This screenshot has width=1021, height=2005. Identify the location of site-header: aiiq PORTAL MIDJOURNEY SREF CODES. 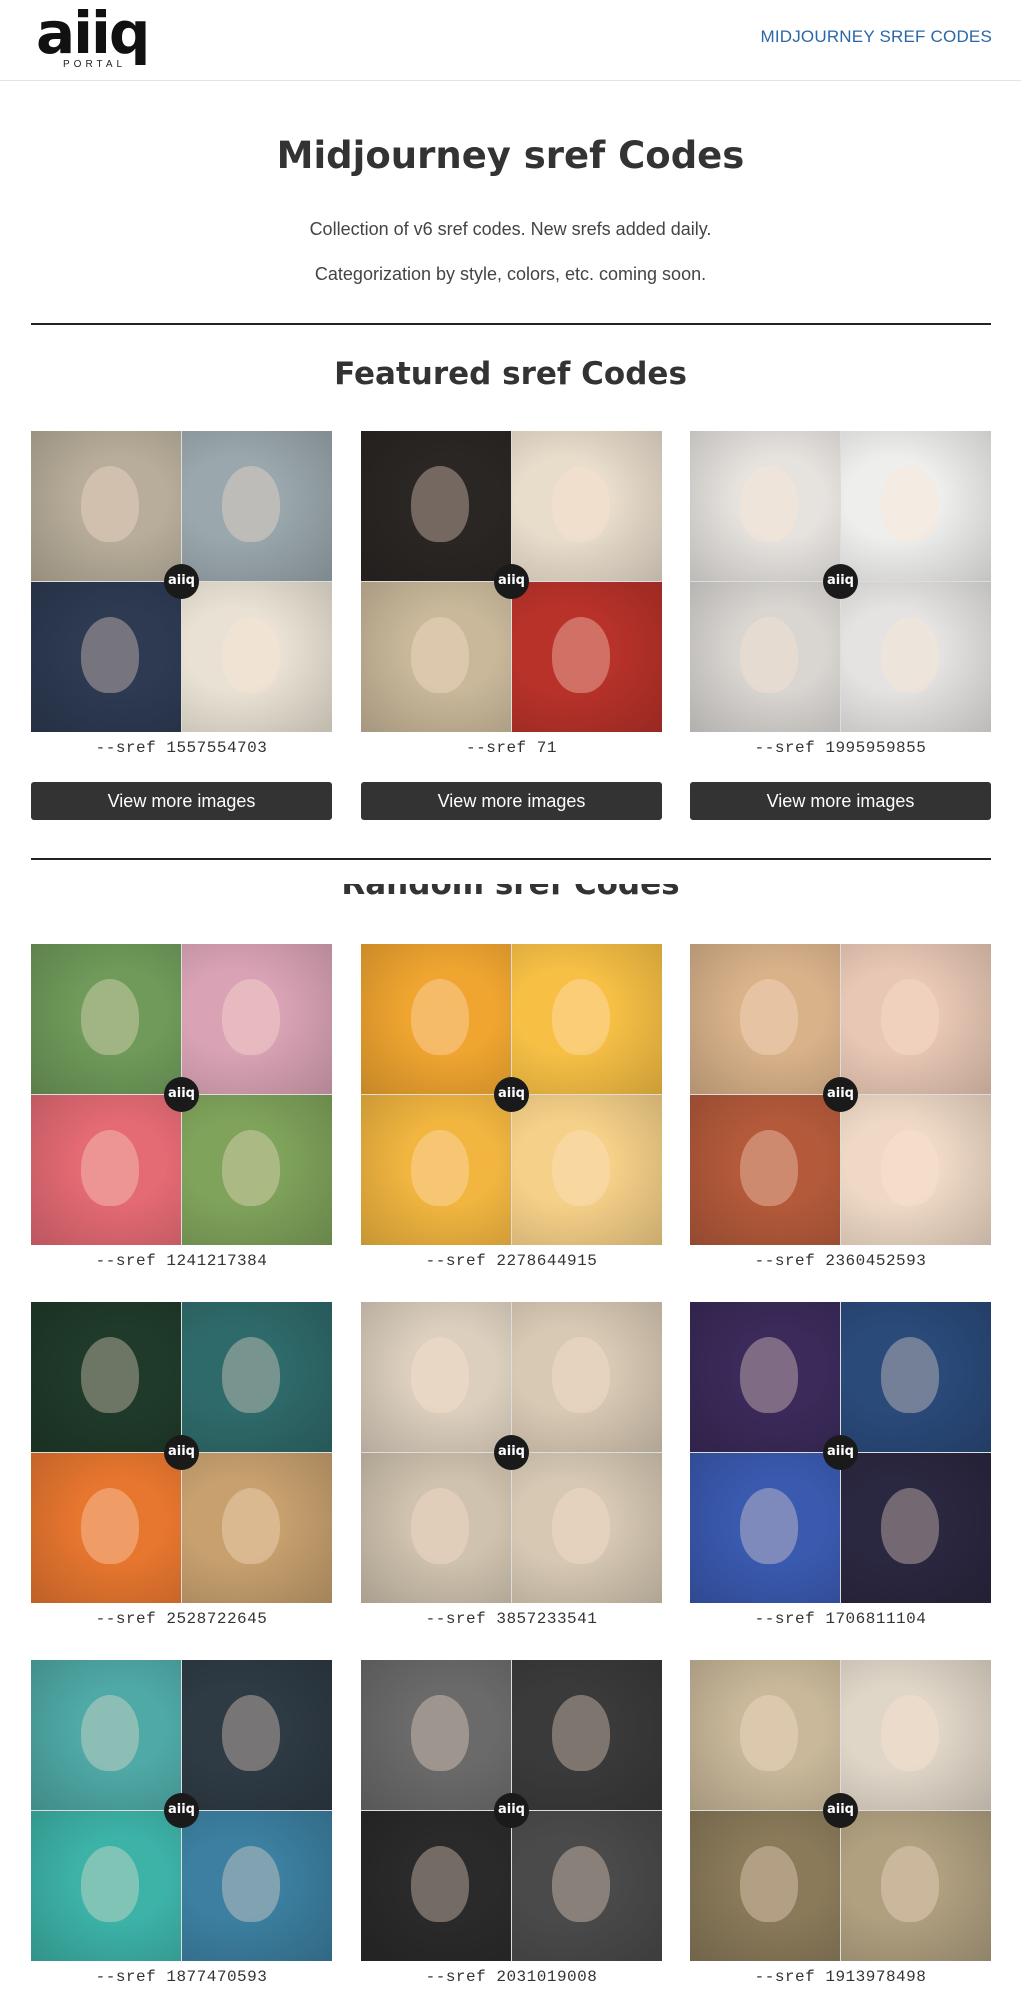
(510, 40).